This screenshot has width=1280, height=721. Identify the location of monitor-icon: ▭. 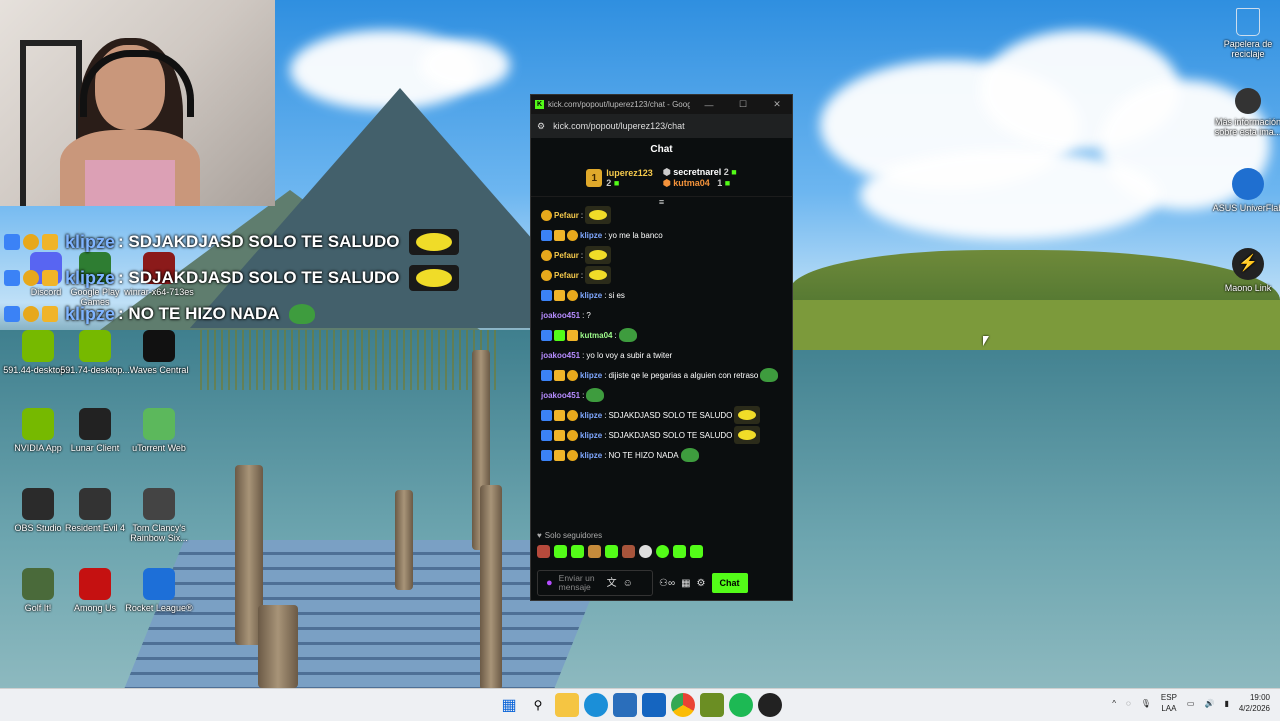
(1191, 703).